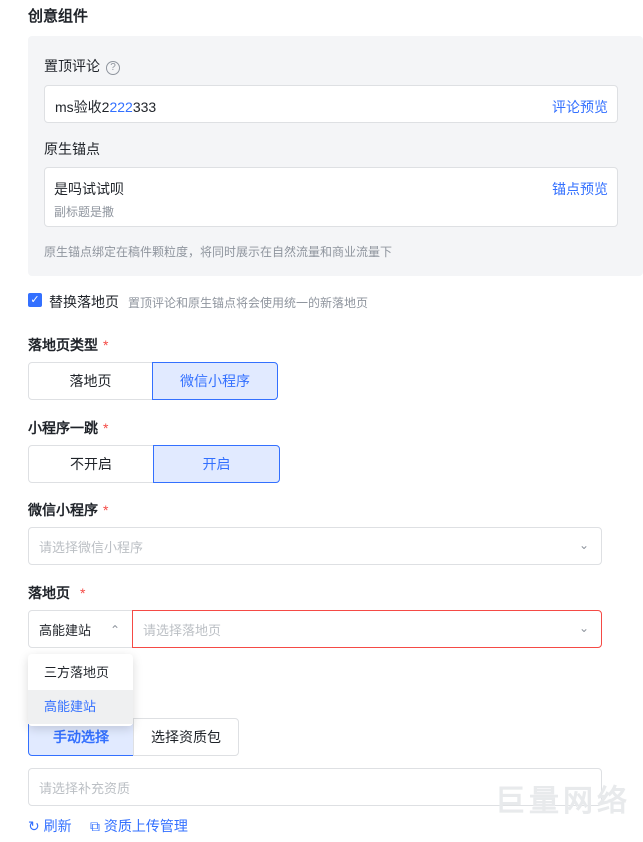 The height and width of the screenshot is (842, 643). What do you see at coordinates (57, 826) in the screenshot?
I see `refresh-label: 刷新` at bounding box center [57, 826].